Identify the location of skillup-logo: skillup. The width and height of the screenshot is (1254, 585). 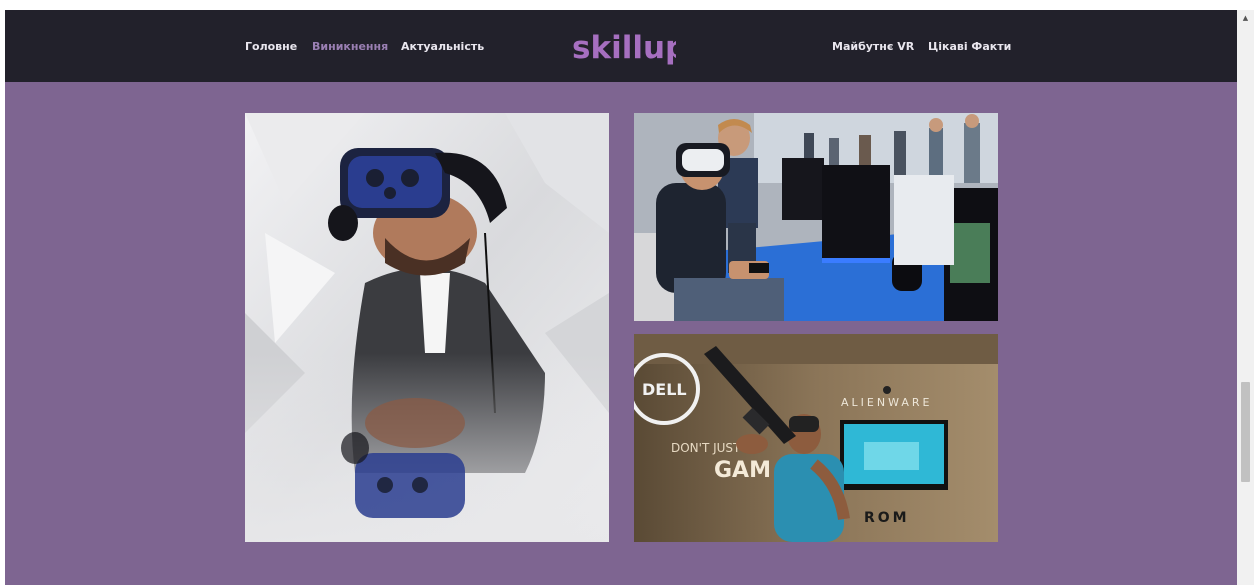
(629, 47).